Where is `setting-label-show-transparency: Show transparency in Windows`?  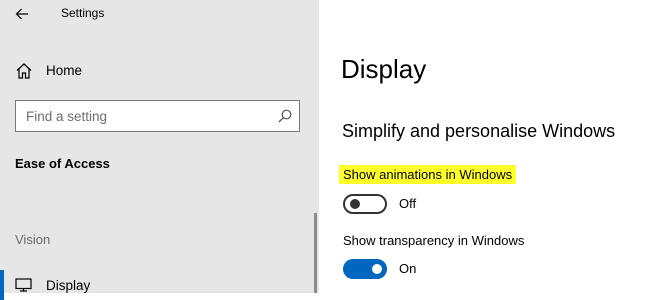 setting-label-show-transparency: Show transparency in Windows is located at coordinates (434, 240).